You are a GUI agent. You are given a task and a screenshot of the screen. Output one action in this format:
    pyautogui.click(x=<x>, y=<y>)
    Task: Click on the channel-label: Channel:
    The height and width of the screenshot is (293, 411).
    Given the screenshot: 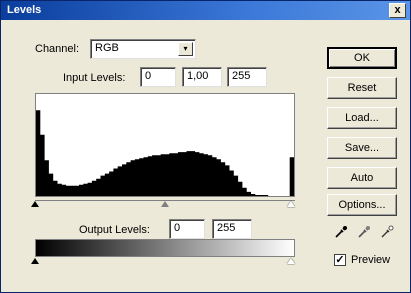 What is the action you would take?
    pyautogui.click(x=57, y=49)
    